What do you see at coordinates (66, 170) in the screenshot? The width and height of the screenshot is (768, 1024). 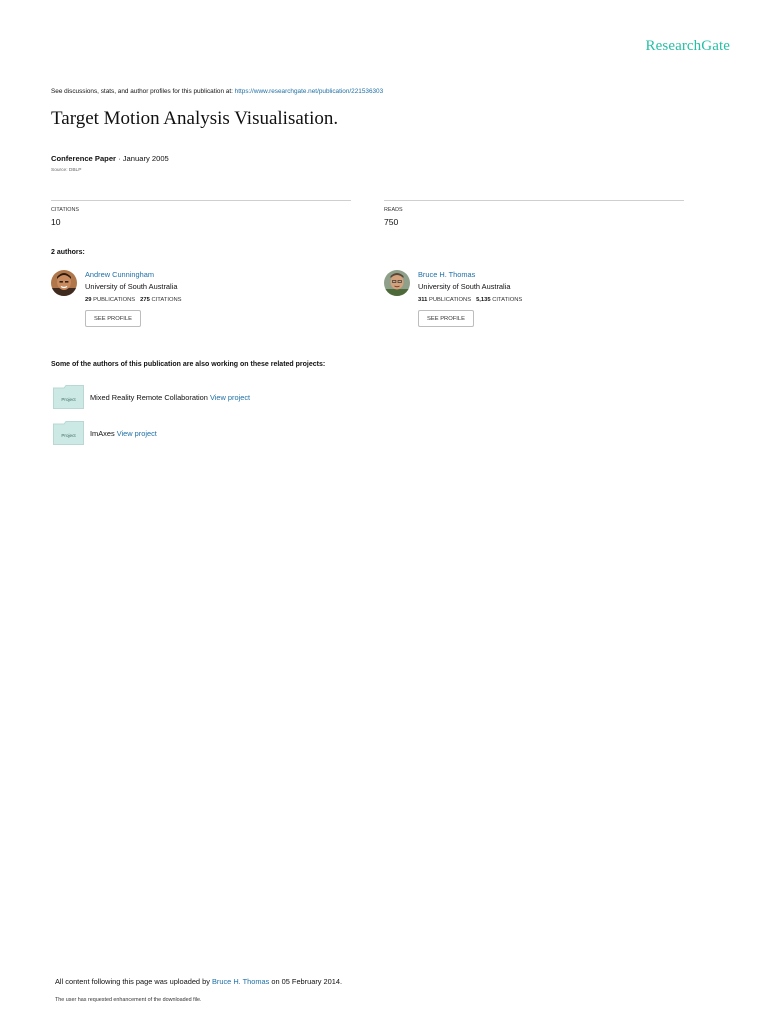 I see `publication-source: Source: DBLP` at bounding box center [66, 170].